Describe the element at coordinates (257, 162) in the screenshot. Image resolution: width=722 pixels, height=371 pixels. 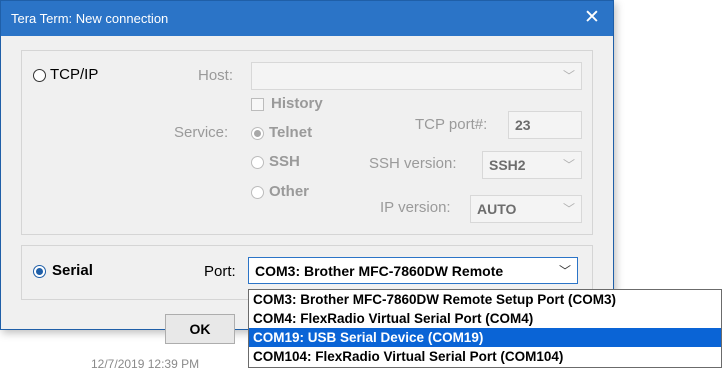
I see `ssh-radio` at that location.